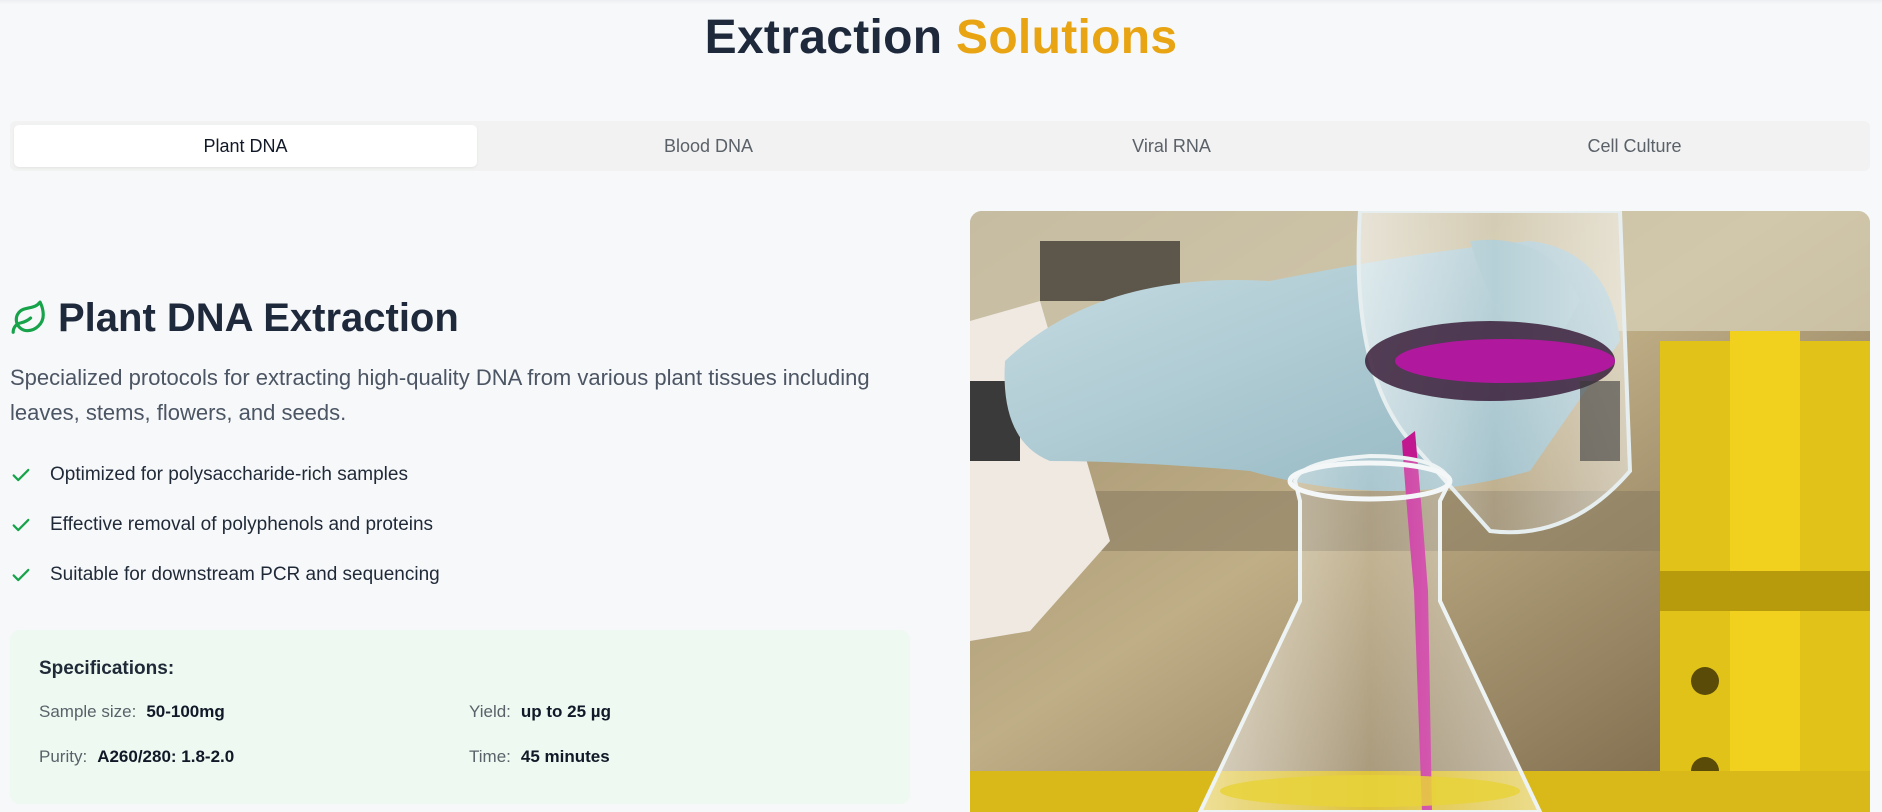 The height and width of the screenshot is (812, 1882). I want to click on specifications-title: Specifications:, so click(107, 668).